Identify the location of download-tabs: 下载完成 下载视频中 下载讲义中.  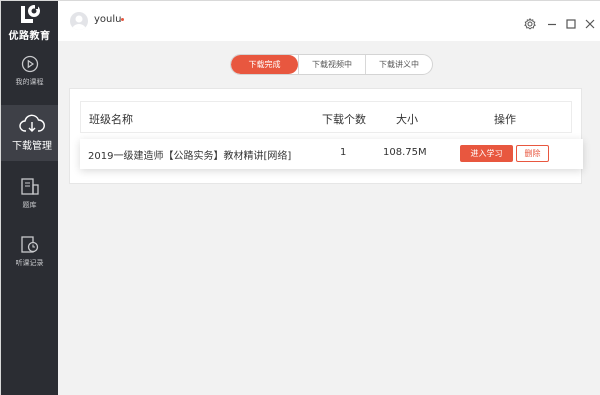
(331, 64).